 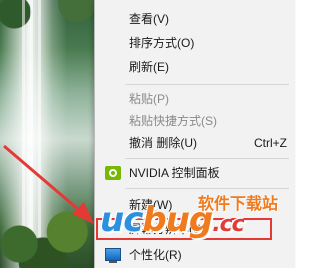 I want to click on red-arrow-annotation, so click(x=48, y=184).